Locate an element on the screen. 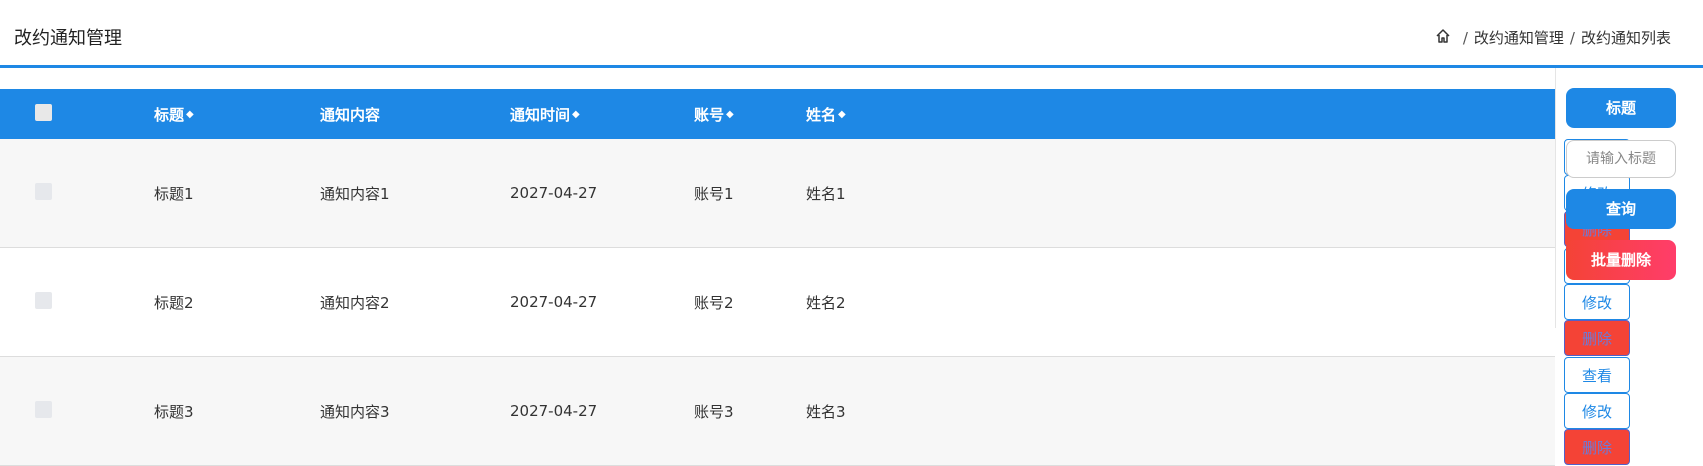 The height and width of the screenshot is (466, 1703). home-icon is located at coordinates (1446, 38).